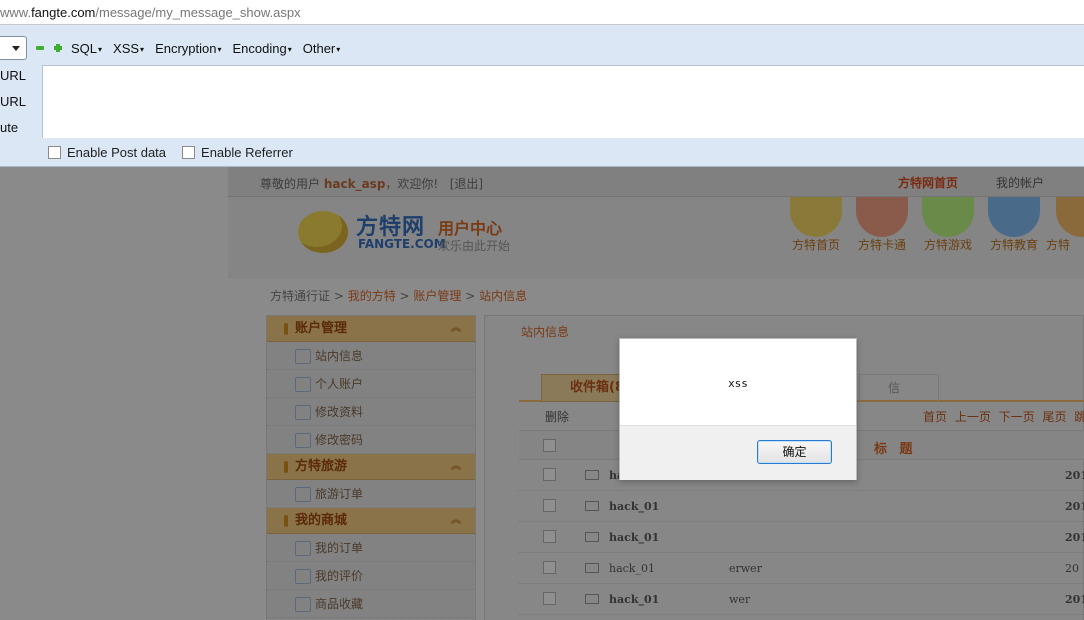 The image size is (1084, 620). I want to click on subject-header: 标 题, so click(895, 449).